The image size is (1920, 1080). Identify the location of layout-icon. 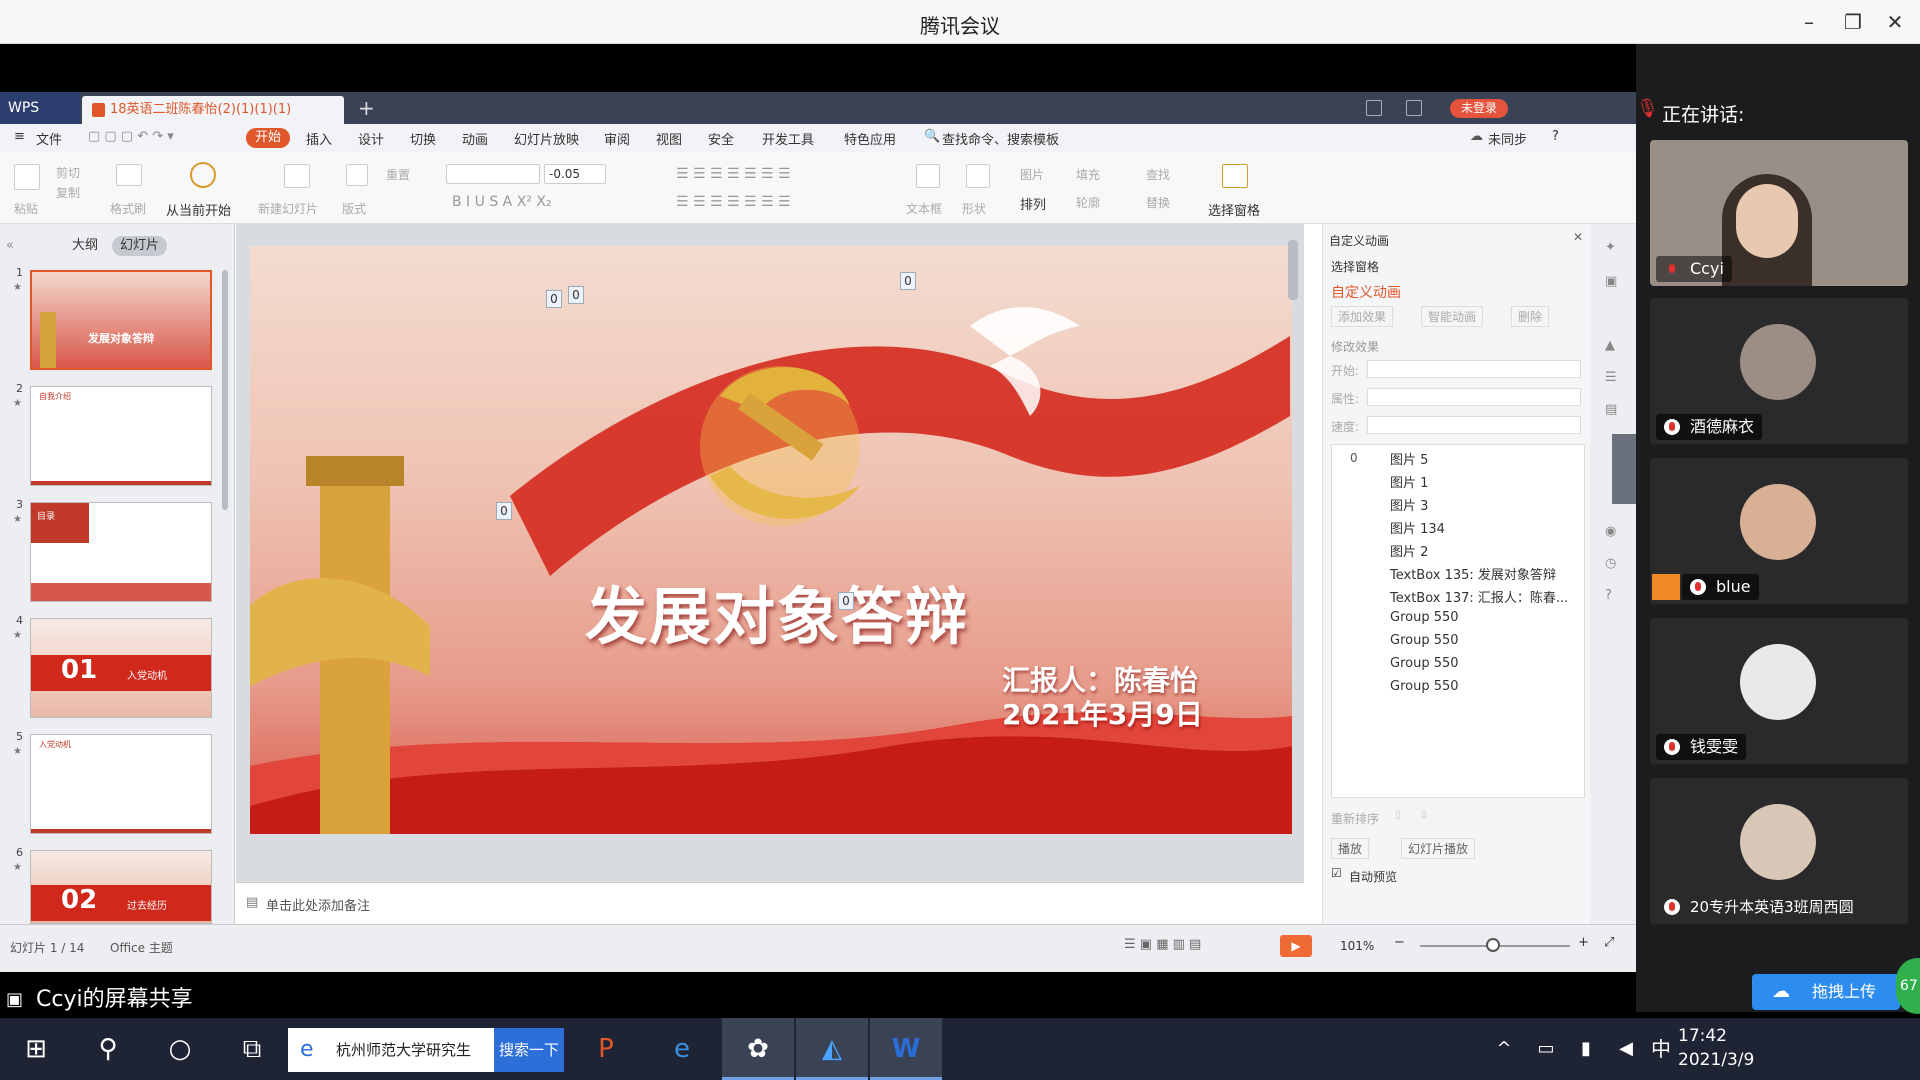
(357, 175).